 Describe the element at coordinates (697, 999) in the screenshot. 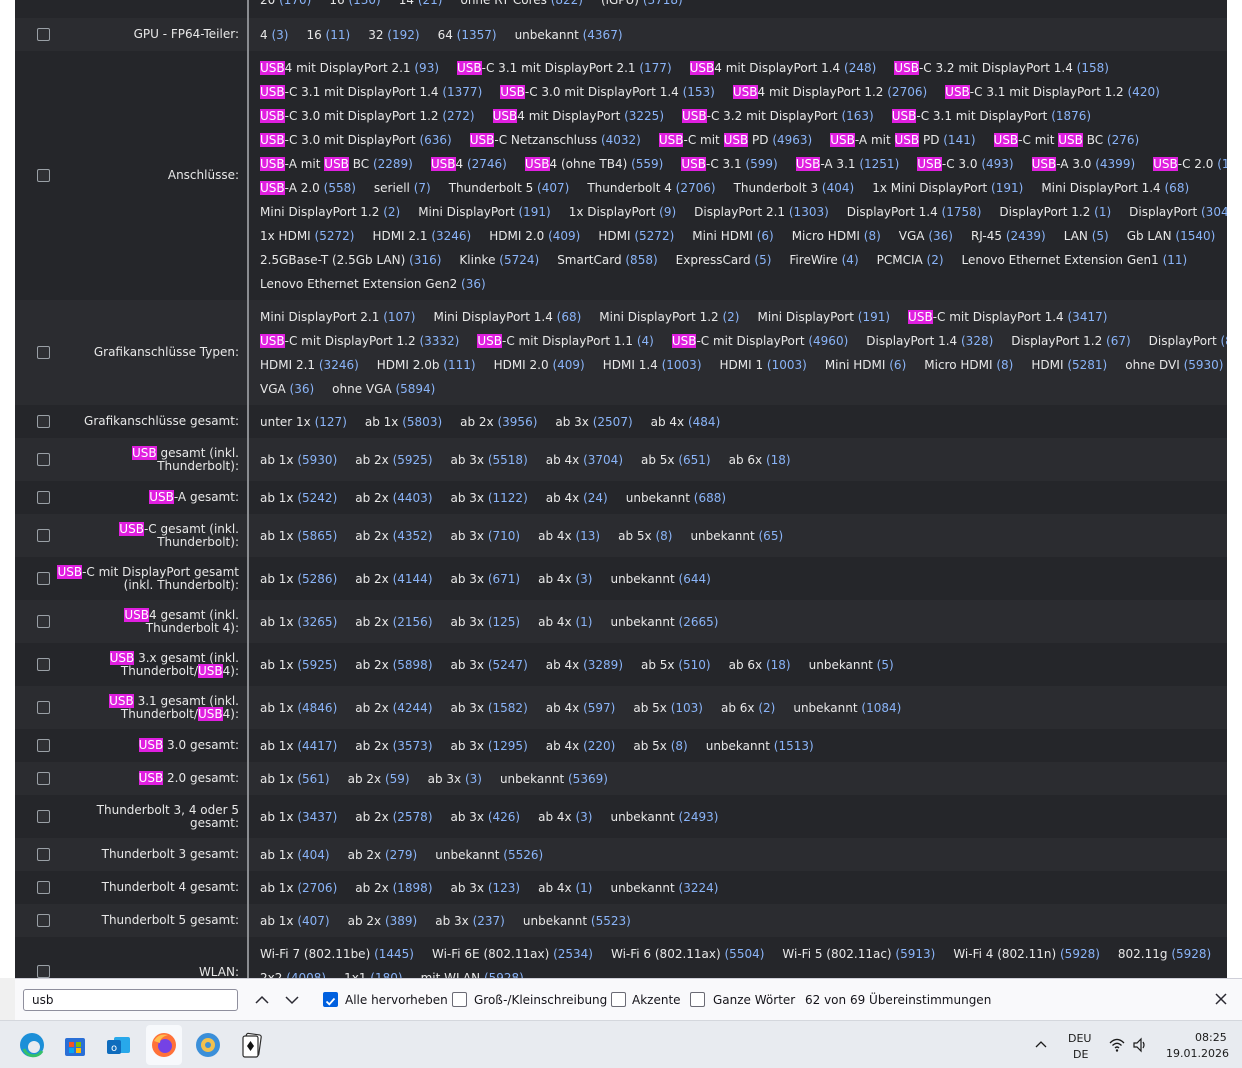

I see `whole-words-checkbox` at that location.